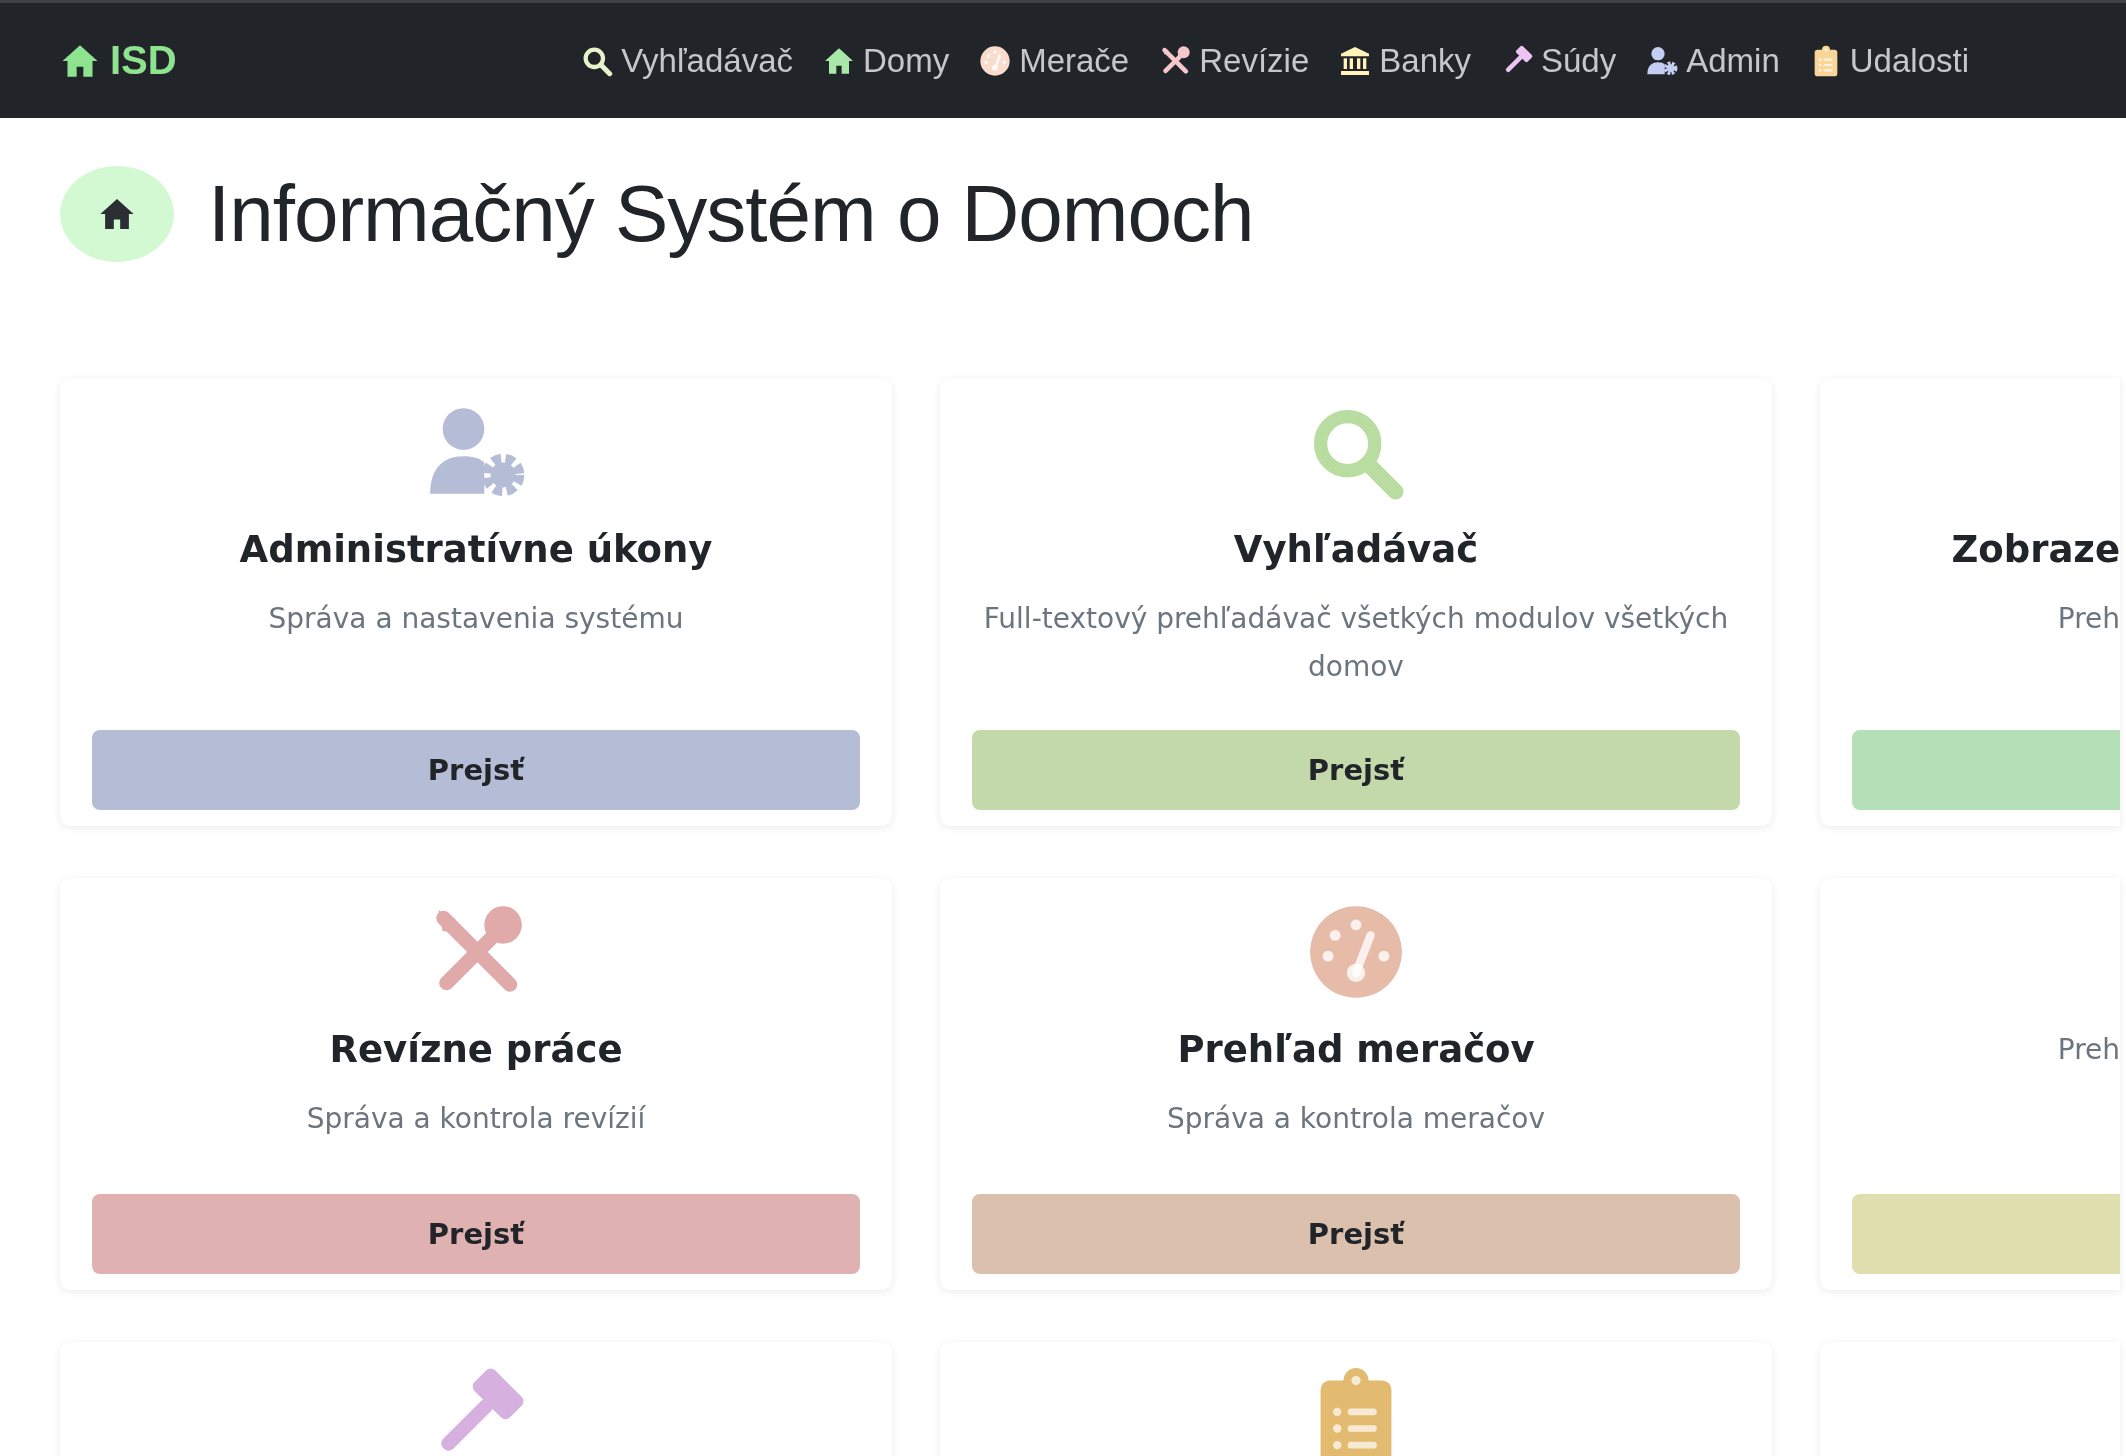  I want to click on nav-link: Domy, so click(886, 60).